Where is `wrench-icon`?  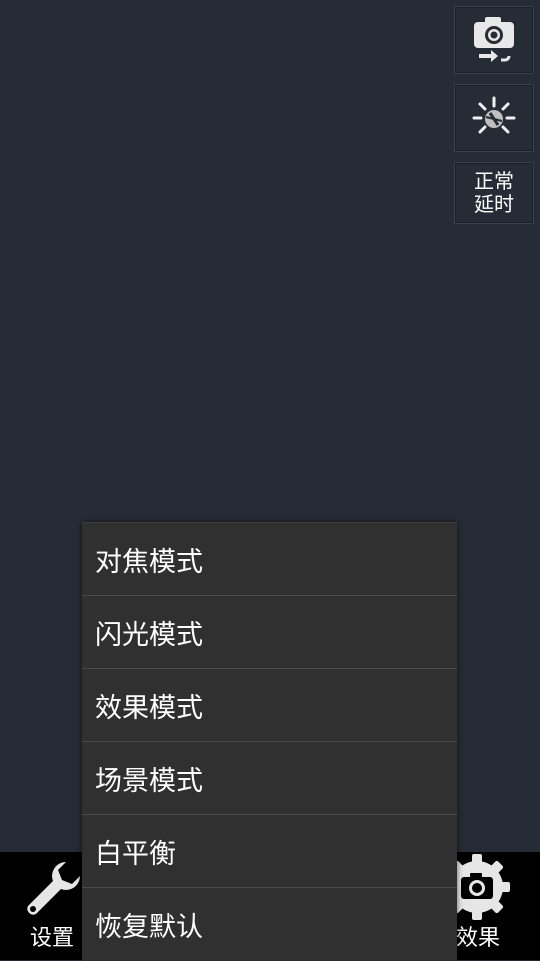
wrench-icon is located at coordinates (53, 888).